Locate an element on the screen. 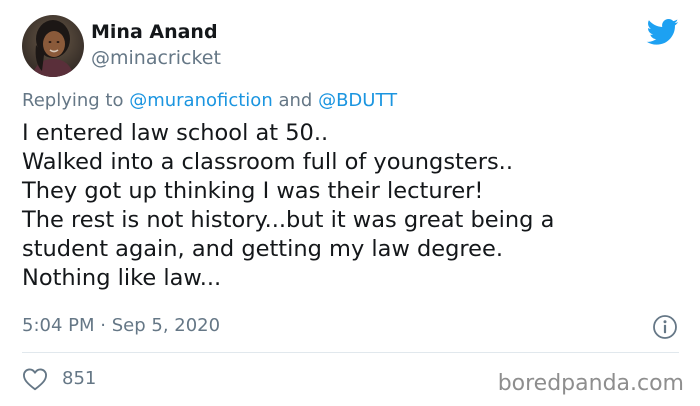 Image resolution: width=700 pixels, height=406 pixels. like-count: 851 is located at coordinates (79, 378).